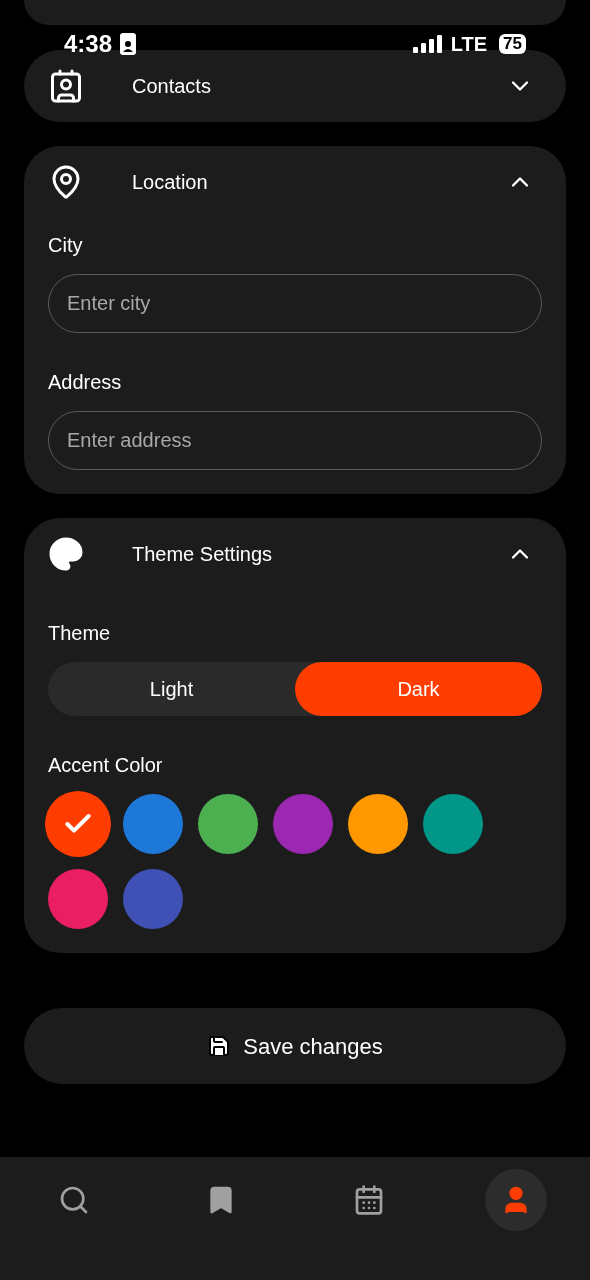  I want to click on palette-icon, so click(66, 554).